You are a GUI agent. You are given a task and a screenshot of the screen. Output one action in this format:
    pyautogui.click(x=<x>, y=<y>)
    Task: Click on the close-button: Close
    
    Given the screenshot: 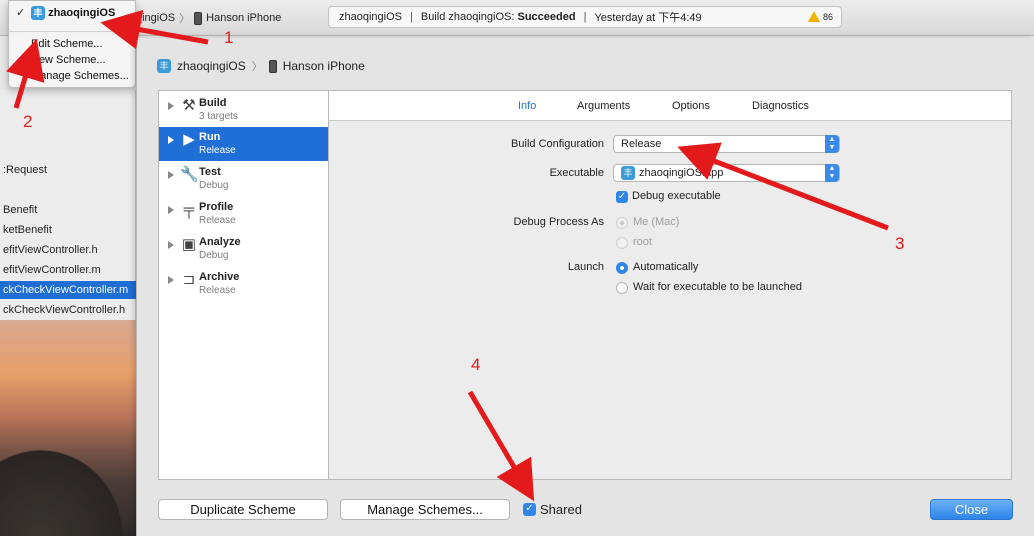 What is the action you would take?
    pyautogui.click(x=971, y=509)
    